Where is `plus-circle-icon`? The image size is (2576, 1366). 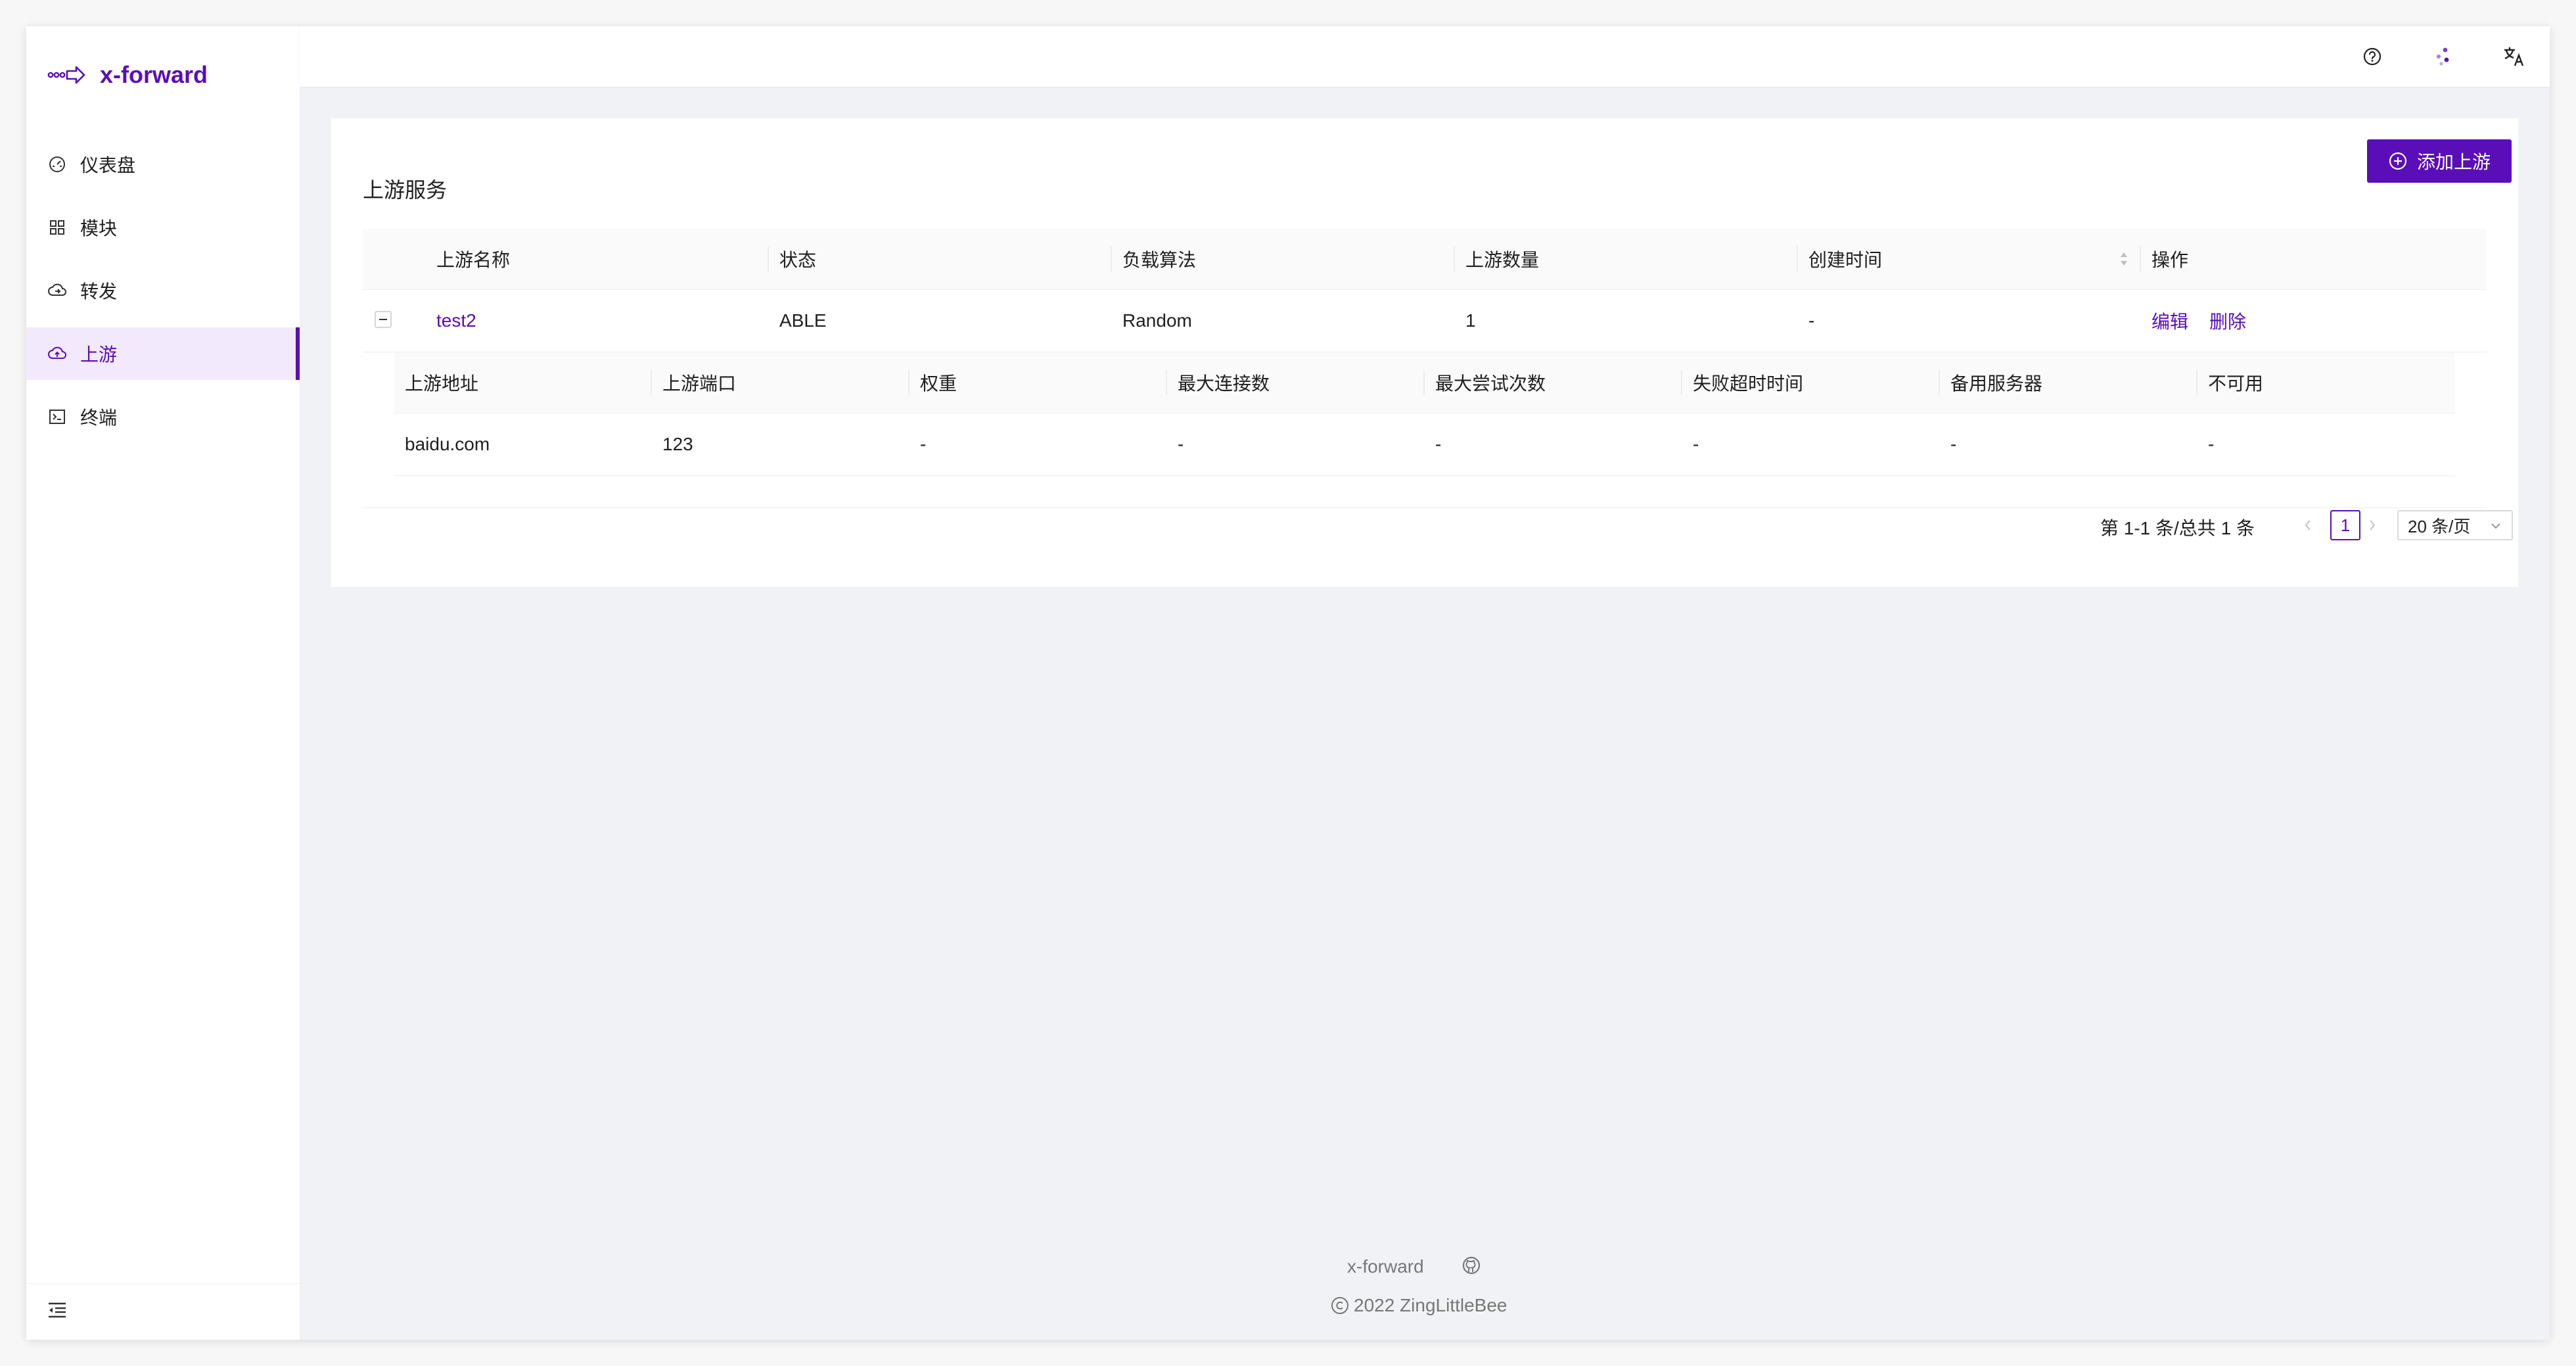
plus-circle-icon is located at coordinates (2398, 161).